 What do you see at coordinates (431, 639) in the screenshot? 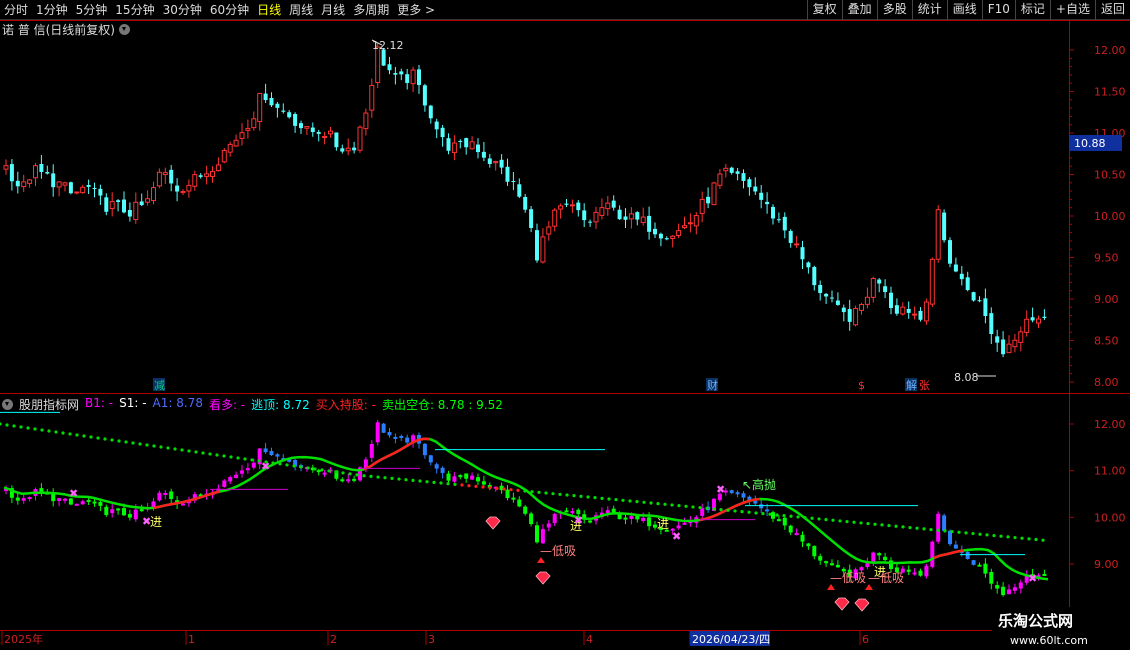
I see `time-label: 3` at bounding box center [431, 639].